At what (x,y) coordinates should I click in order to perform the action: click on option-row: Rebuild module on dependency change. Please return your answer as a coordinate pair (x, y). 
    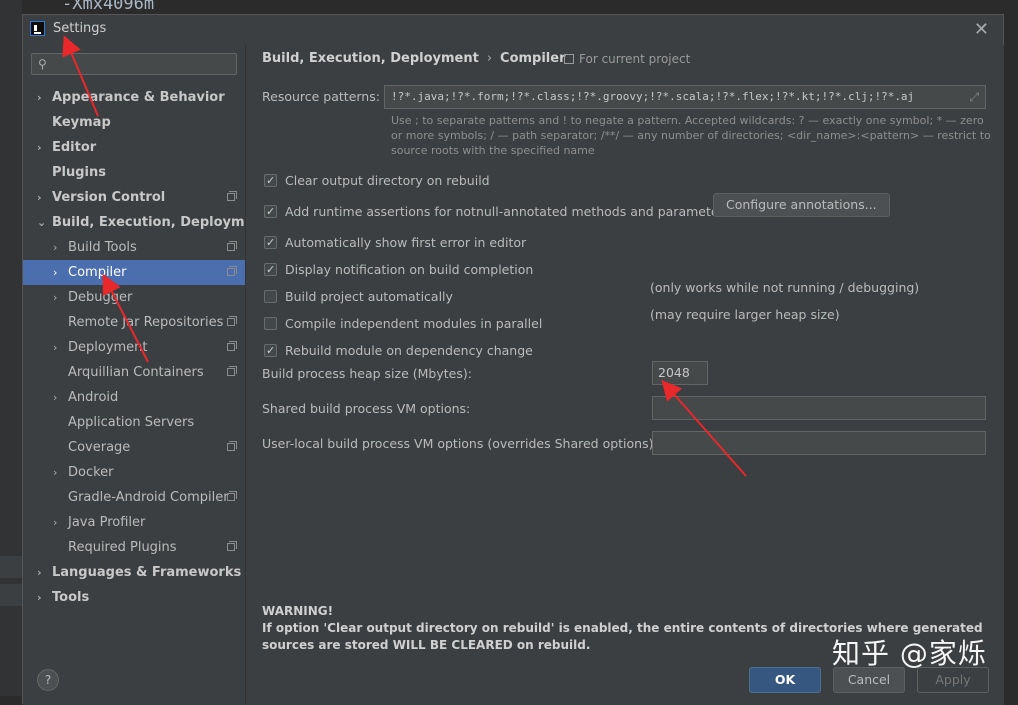
    Looking at the image, I should click on (398, 351).